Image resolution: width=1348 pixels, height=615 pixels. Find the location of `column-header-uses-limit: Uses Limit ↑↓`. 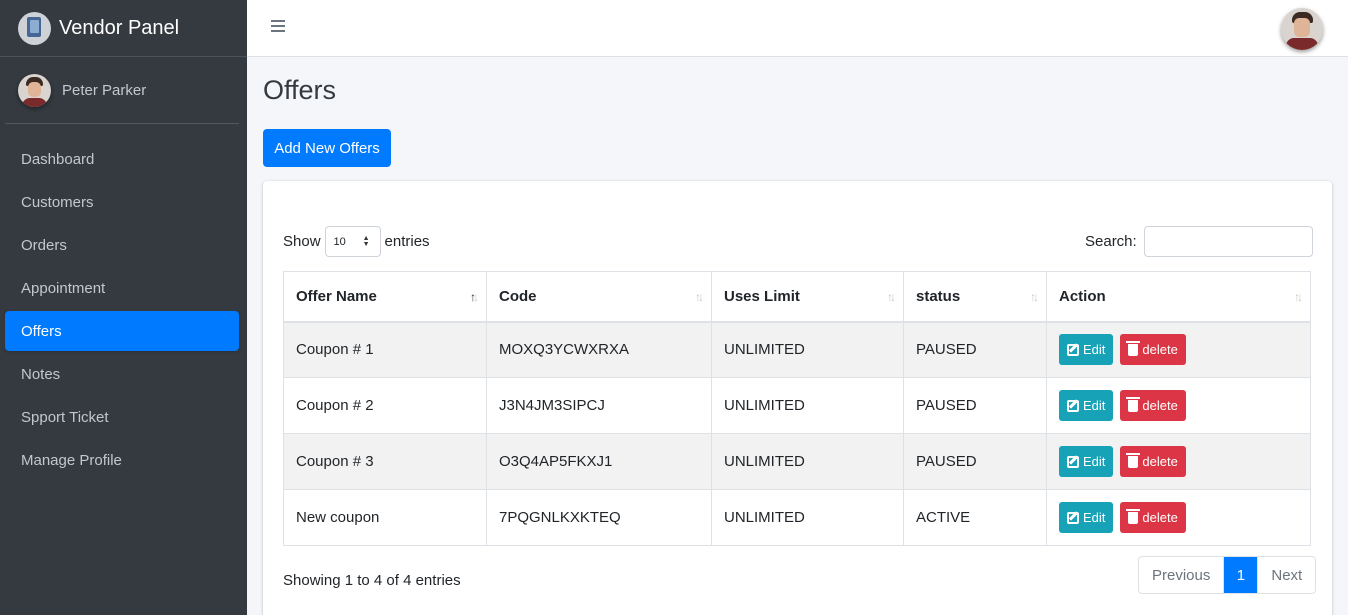

column-header-uses-limit: Uses Limit ↑↓ is located at coordinates (807, 297).